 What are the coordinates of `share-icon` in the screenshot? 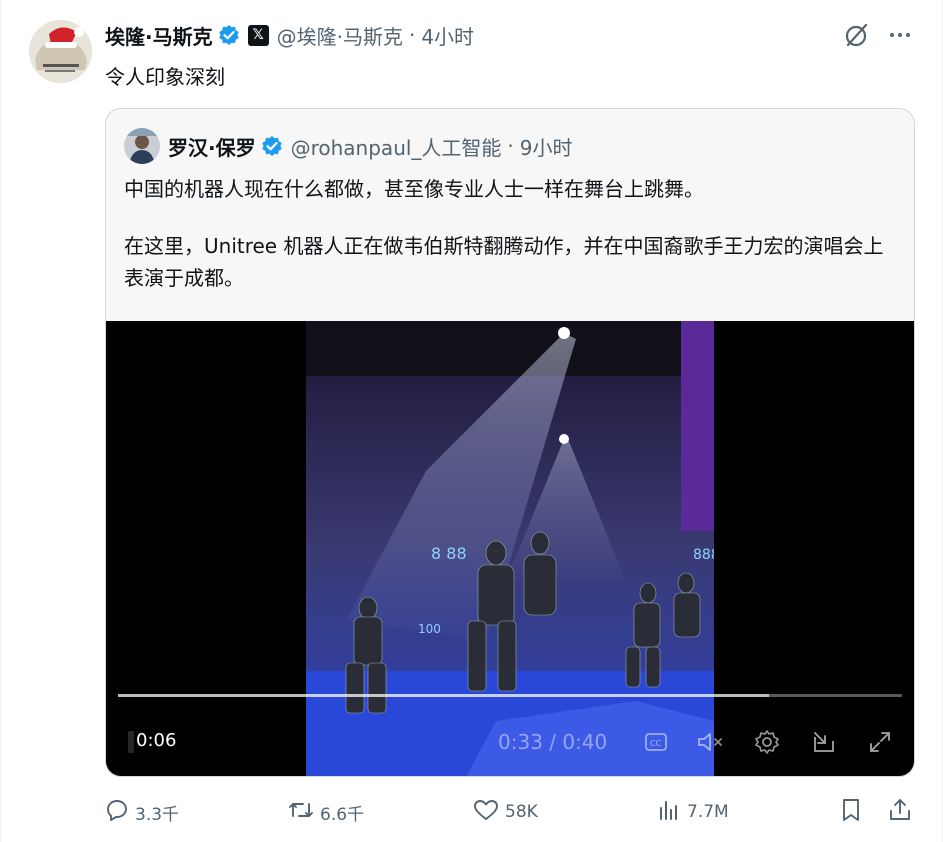 It's located at (900, 812).